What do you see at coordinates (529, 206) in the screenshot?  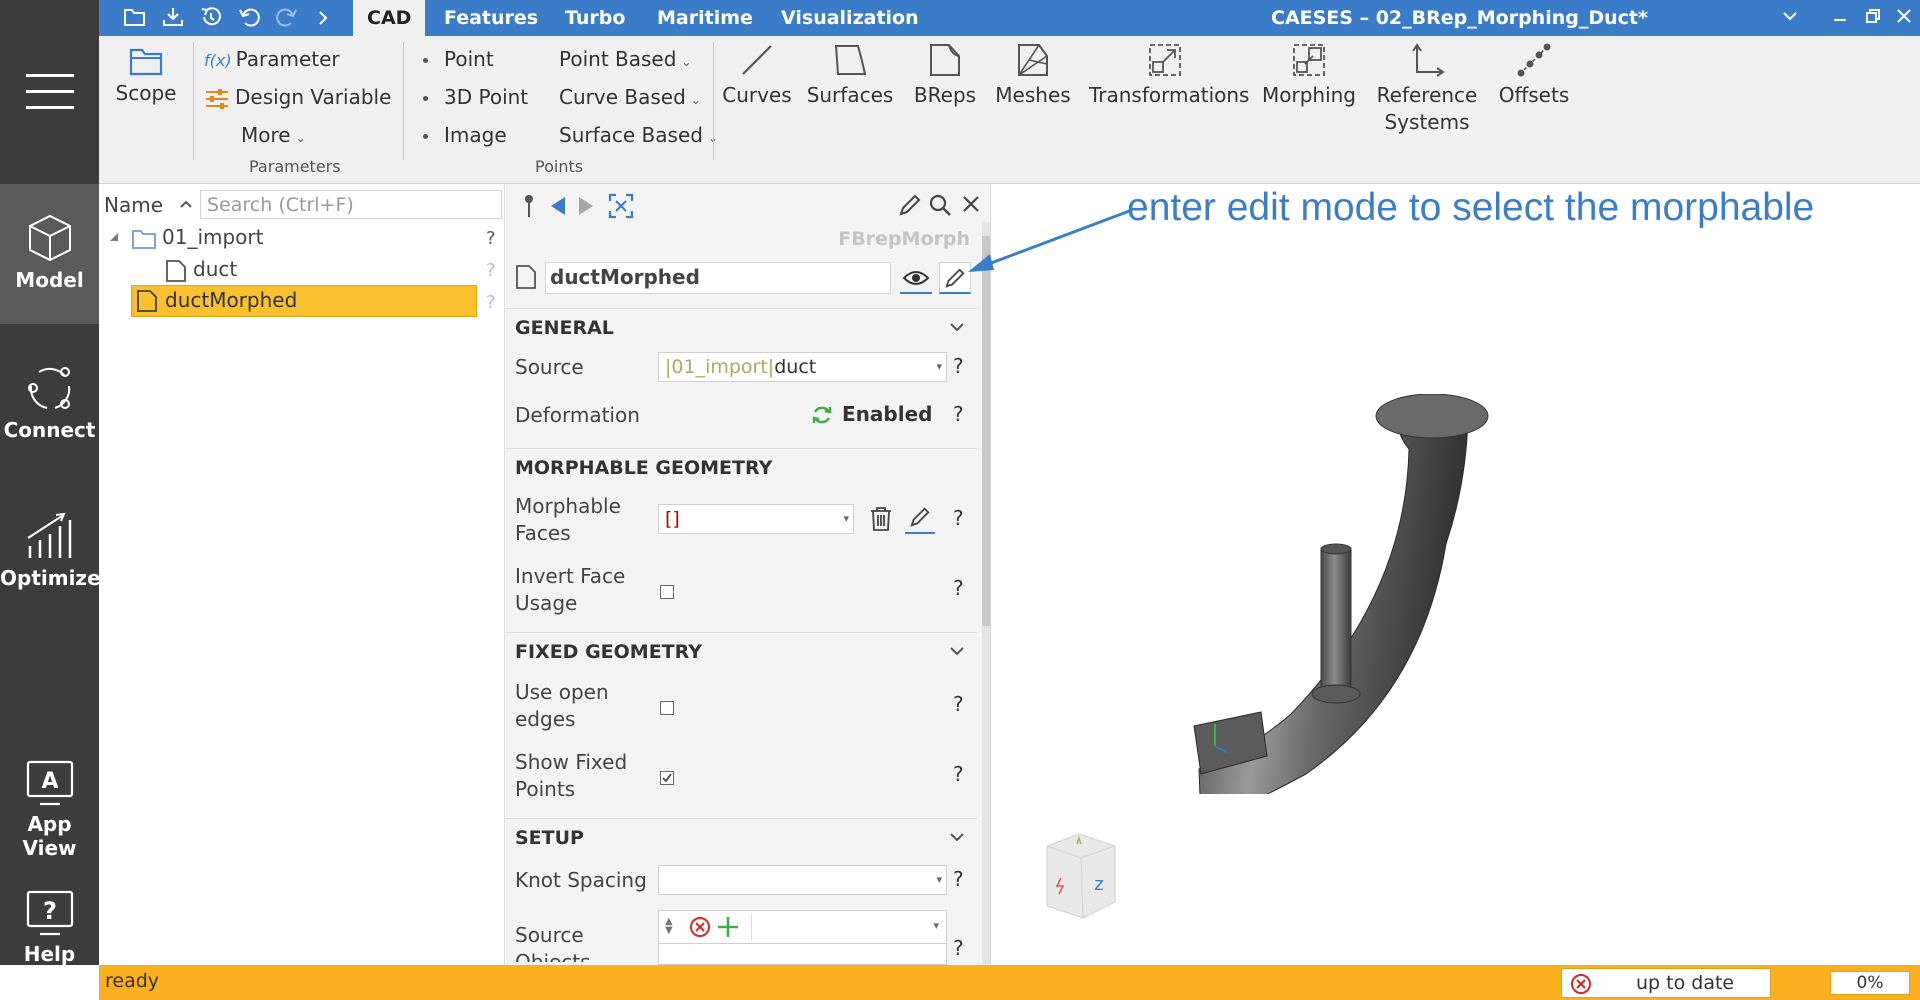 I see `pin-icon` at bounding box center [529, 206].